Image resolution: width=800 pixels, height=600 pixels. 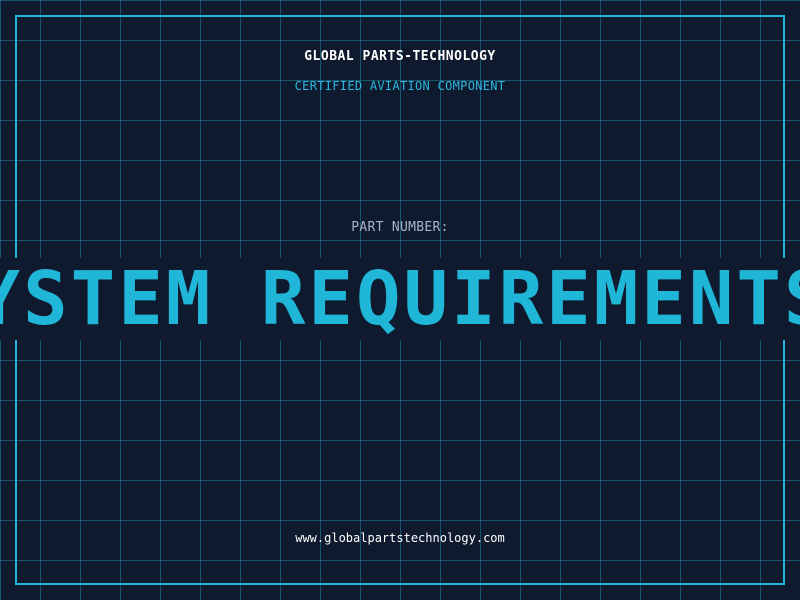 What do you see at coordinates (400, 56) in the screenshot?
I see `company-name: GLOBAL PARTS-TECHNOLOGY` at bounding box center [400, 56].